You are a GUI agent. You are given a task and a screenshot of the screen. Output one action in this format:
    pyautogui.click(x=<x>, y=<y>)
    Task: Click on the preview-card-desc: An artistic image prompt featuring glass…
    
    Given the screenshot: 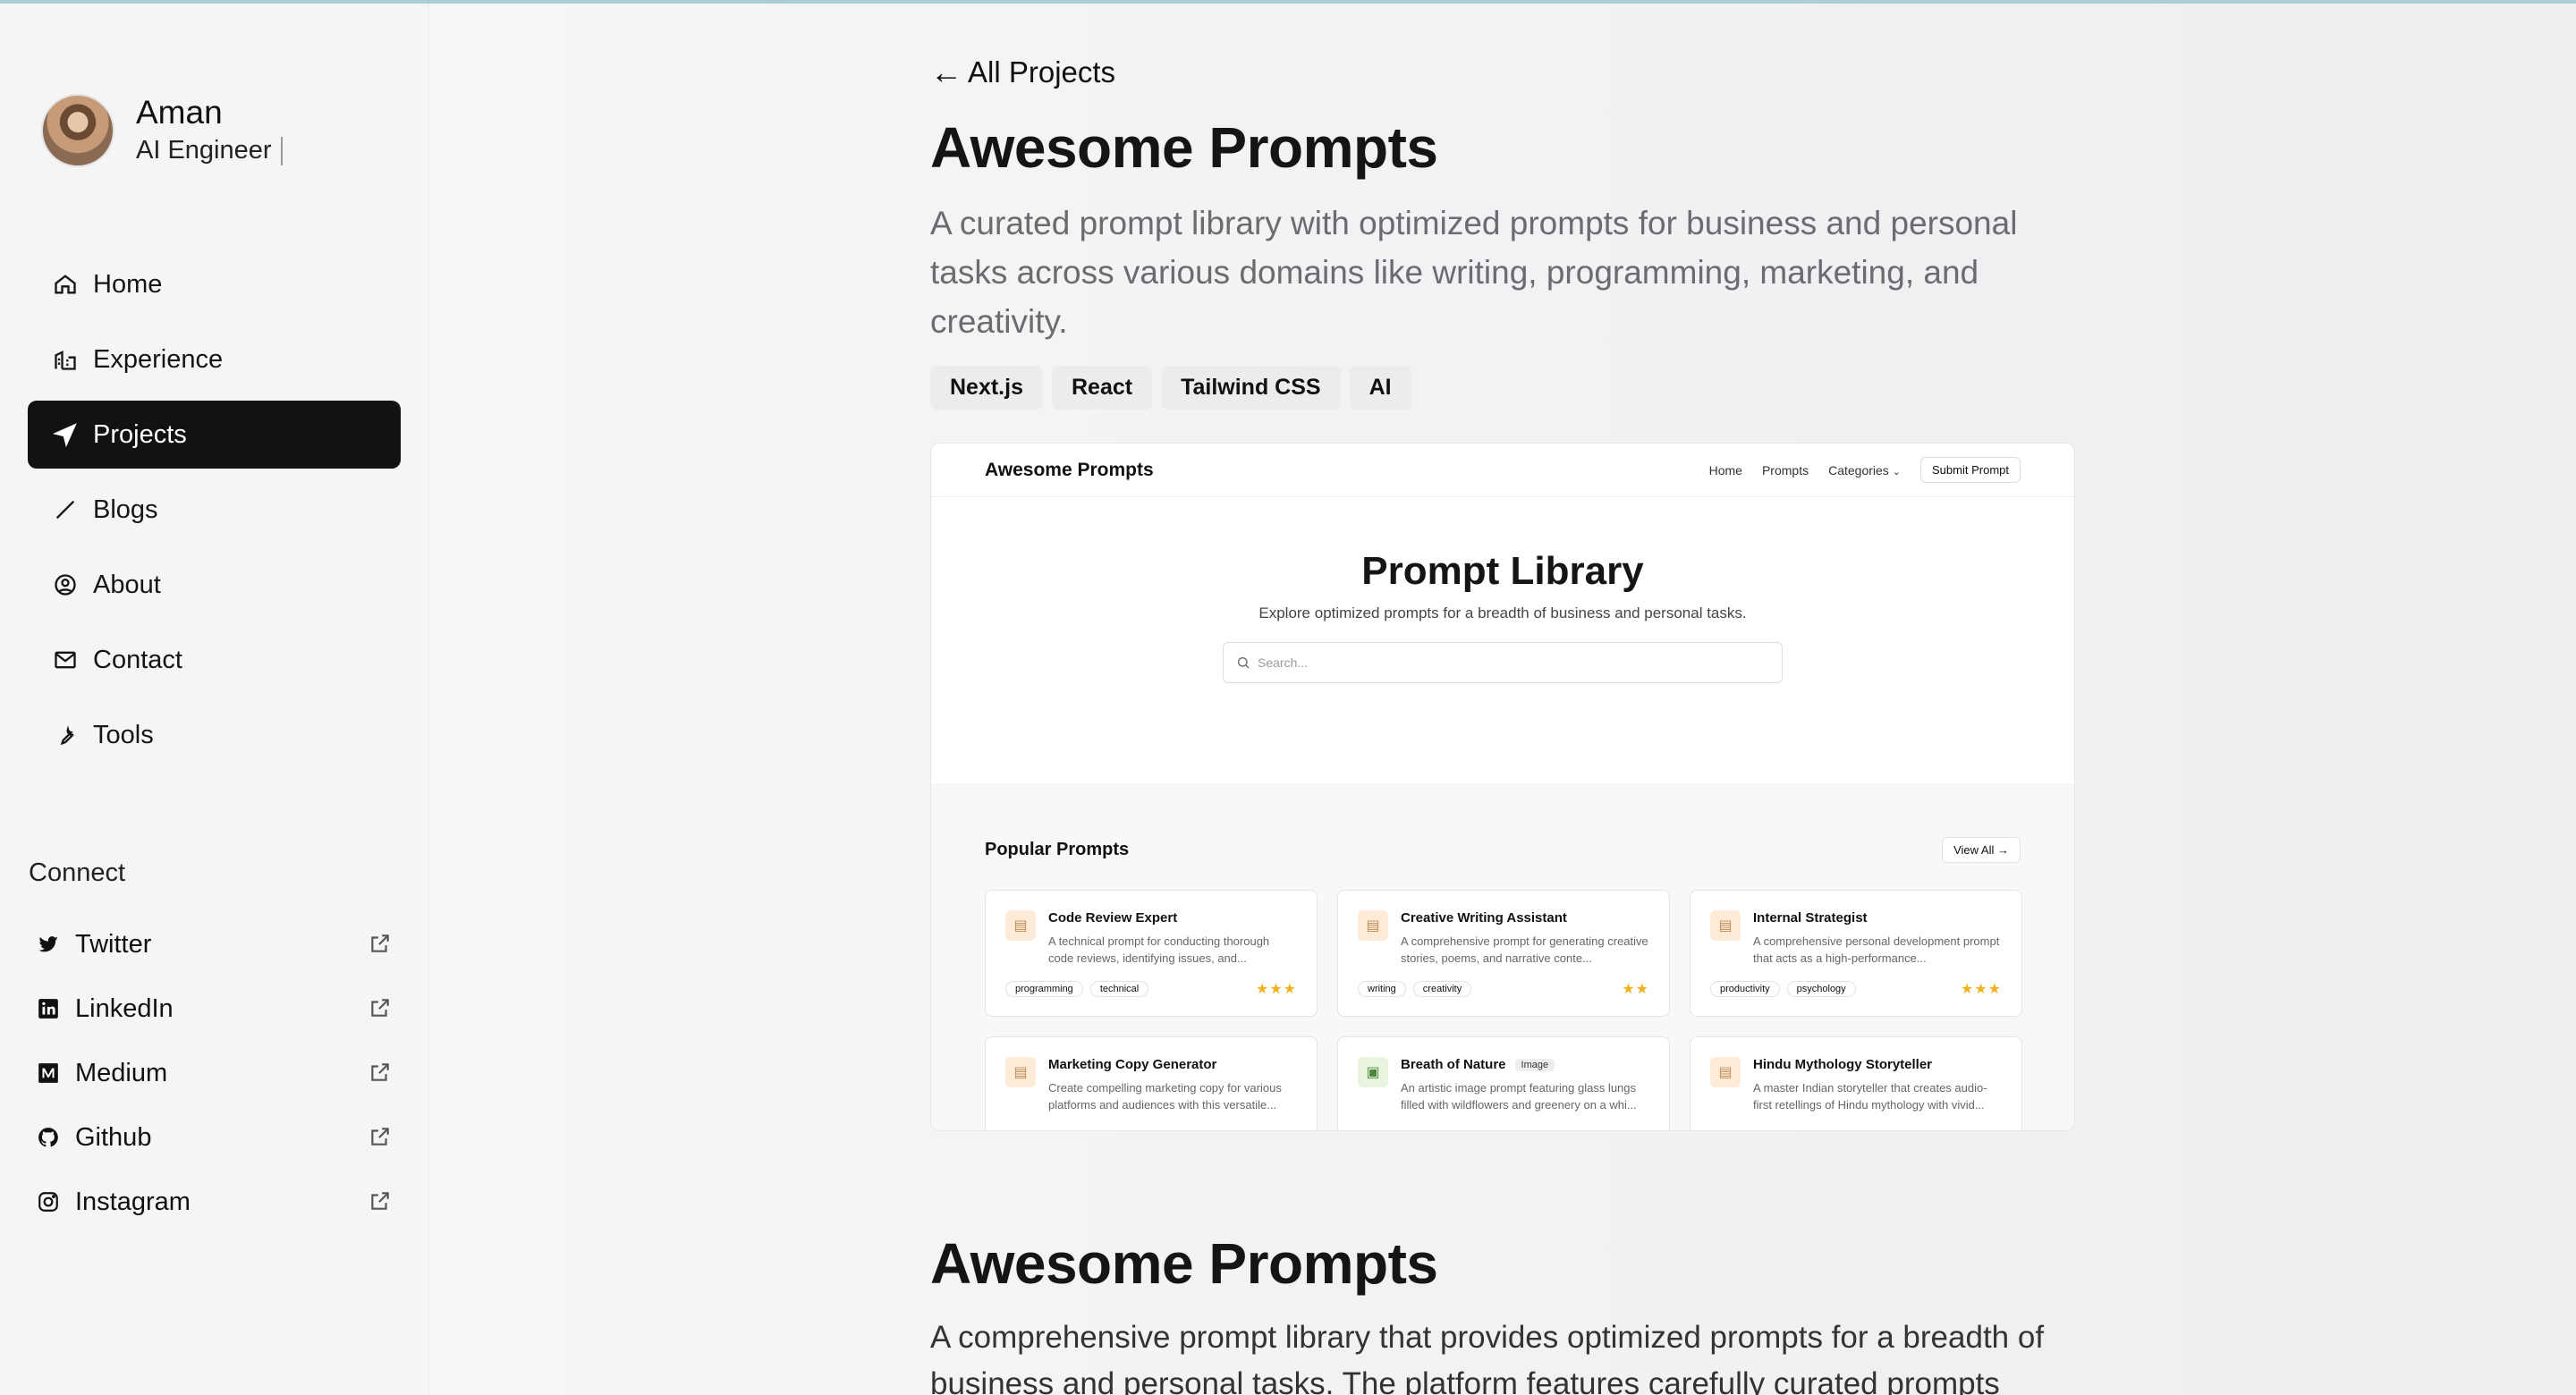 What is the action you would take?
    pyautogui.click(x=1519, y=1096)
    